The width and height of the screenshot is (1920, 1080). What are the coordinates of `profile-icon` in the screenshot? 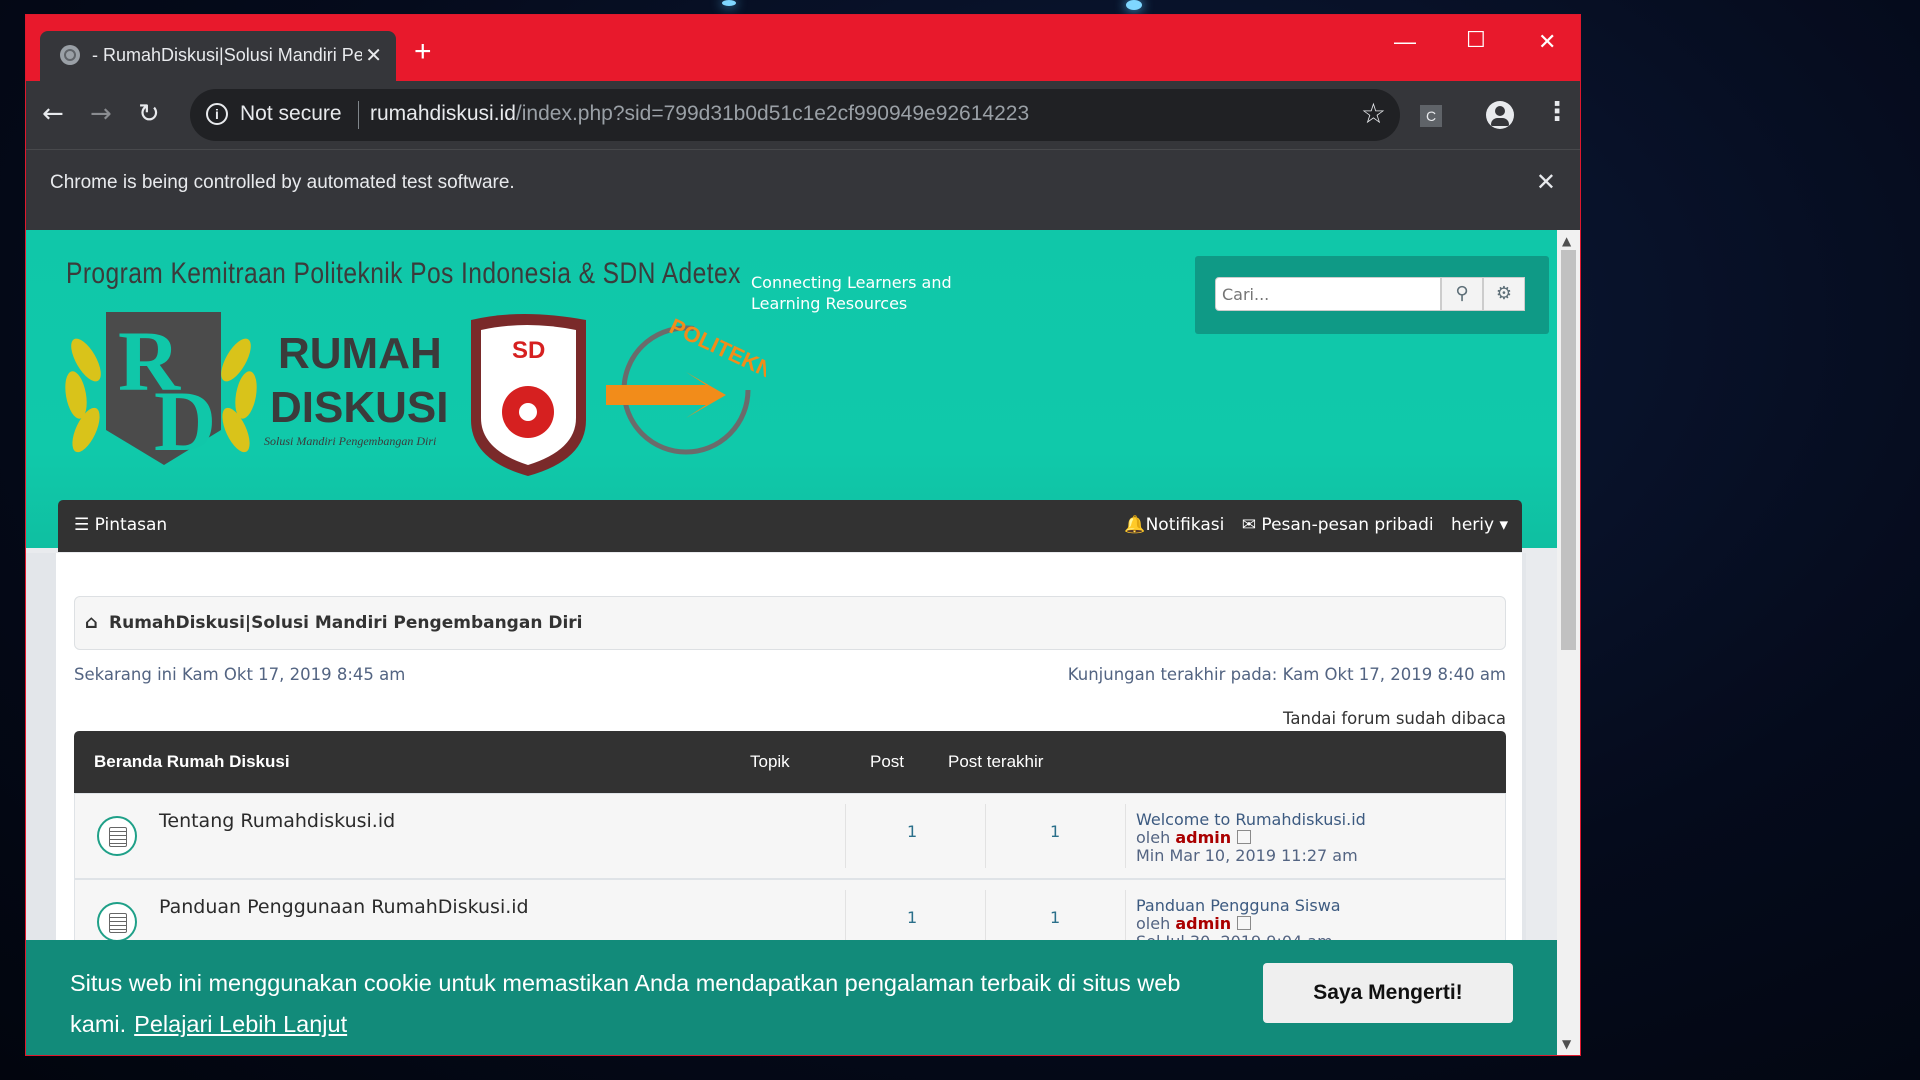 It's located at (1500, 115).